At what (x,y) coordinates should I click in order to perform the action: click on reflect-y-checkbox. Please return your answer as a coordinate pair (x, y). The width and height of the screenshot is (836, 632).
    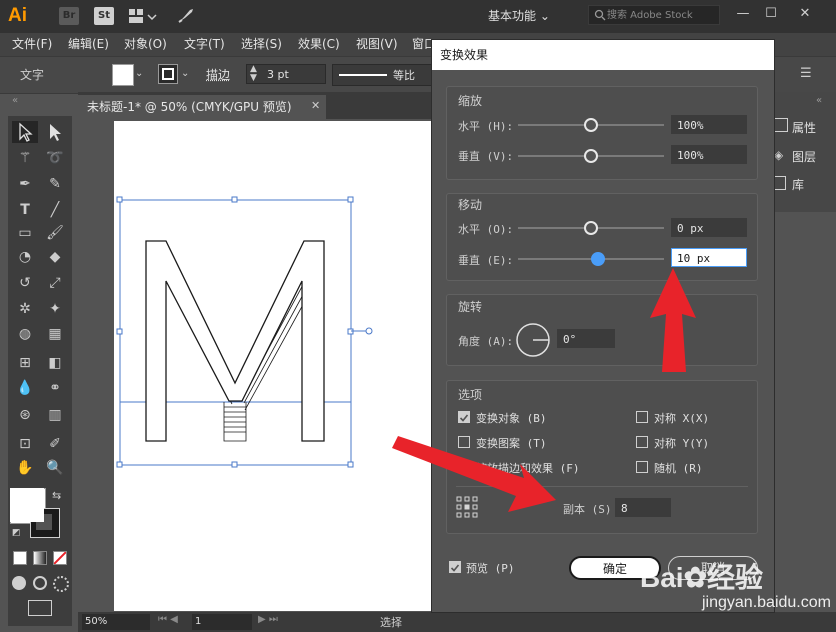
    Looking at the image, I should click on (642, 442).